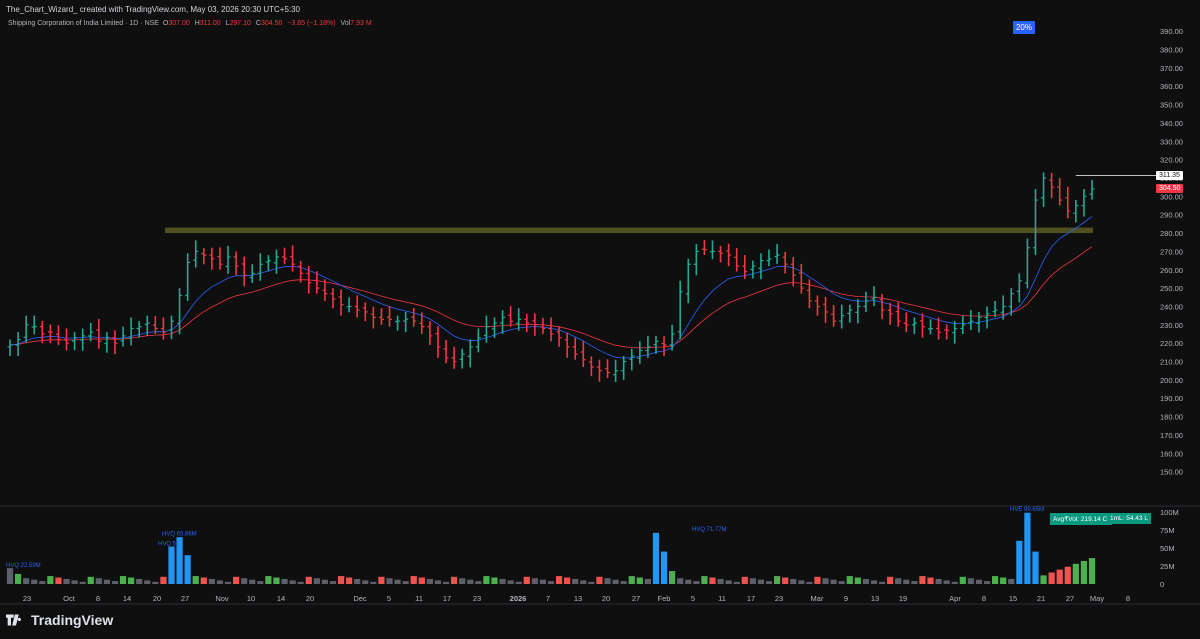 This screenshot has height=639, width=1200. Describe the element at coordinates (629, 230) in the screenshot. I see `resistance-zone` at that location.